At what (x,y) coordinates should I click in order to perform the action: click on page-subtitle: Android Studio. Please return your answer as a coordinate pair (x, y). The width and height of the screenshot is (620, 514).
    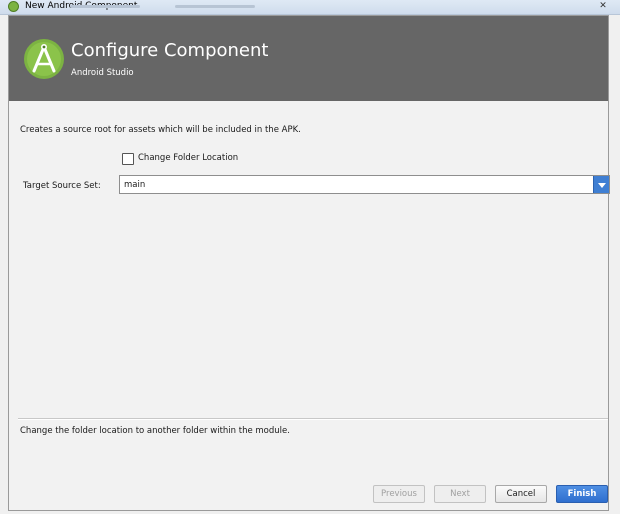
    Looking at the image, I should click on (102, 73).